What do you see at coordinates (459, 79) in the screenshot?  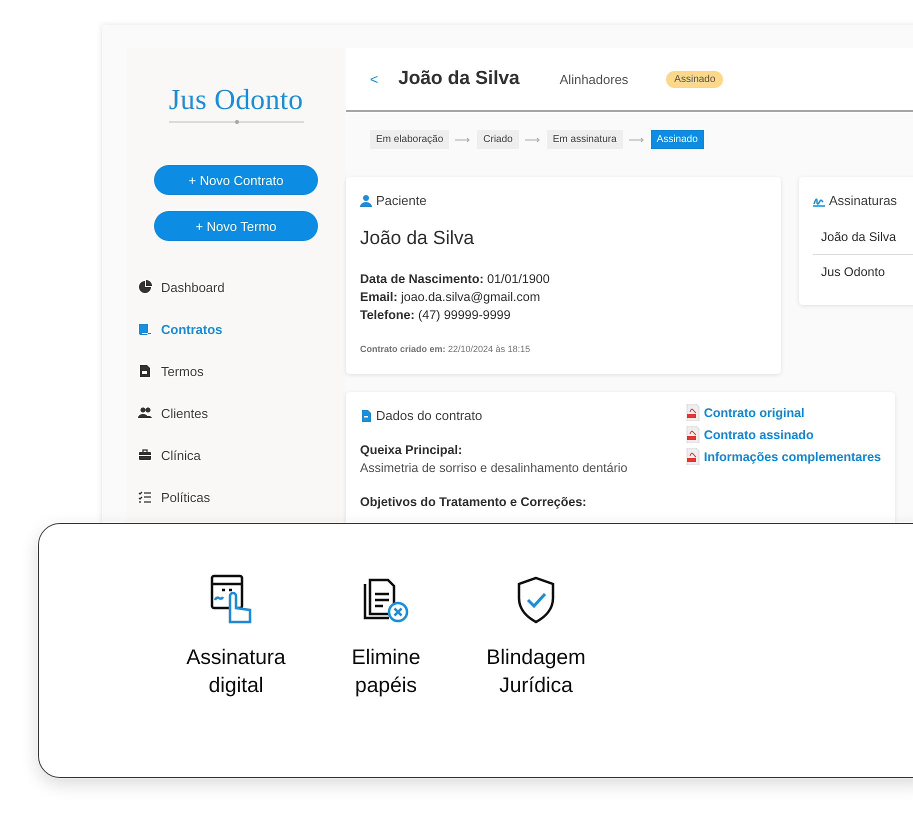 I see `page-title: João da Silva` at bounding box center [459, 79].